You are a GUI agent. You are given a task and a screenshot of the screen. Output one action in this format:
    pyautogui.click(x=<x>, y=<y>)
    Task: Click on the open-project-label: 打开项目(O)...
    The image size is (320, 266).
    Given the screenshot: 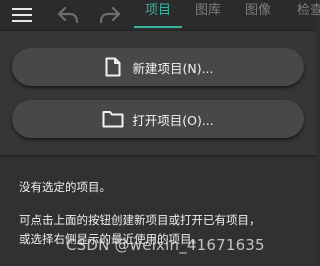 What is the action you would take?
    pyautogui.click(x=173, y=120)
    